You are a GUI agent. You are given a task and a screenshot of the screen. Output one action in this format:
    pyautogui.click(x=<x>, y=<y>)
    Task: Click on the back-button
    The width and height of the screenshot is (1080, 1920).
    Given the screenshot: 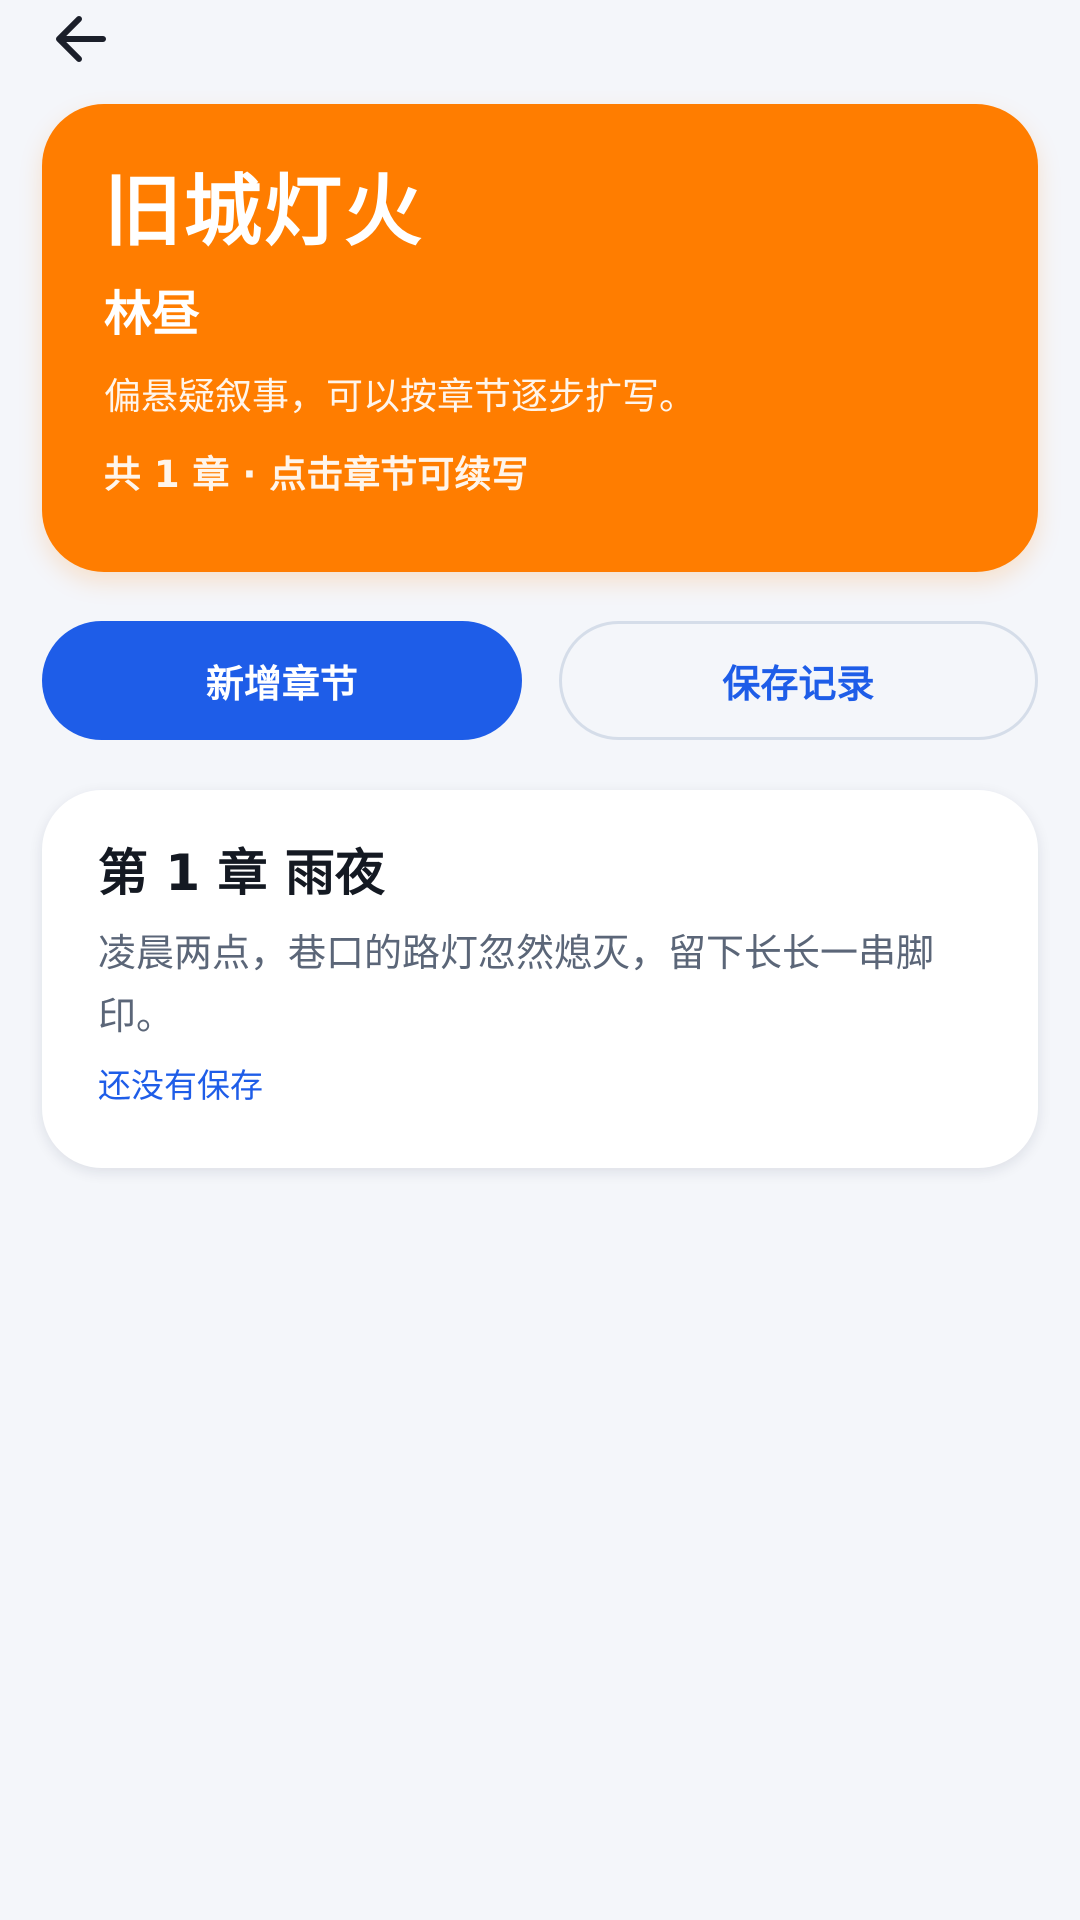 What is the action you would take?
    pyautogui.click(x=79, y=41)
    